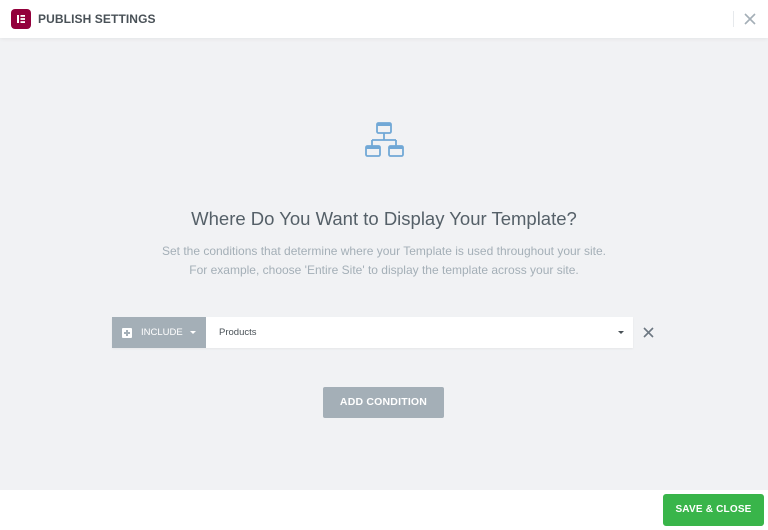 The height and width of the screenshot is (530, 768). I want to click on modal-header: PUBLISH SETTINGS, so click(384, 19).